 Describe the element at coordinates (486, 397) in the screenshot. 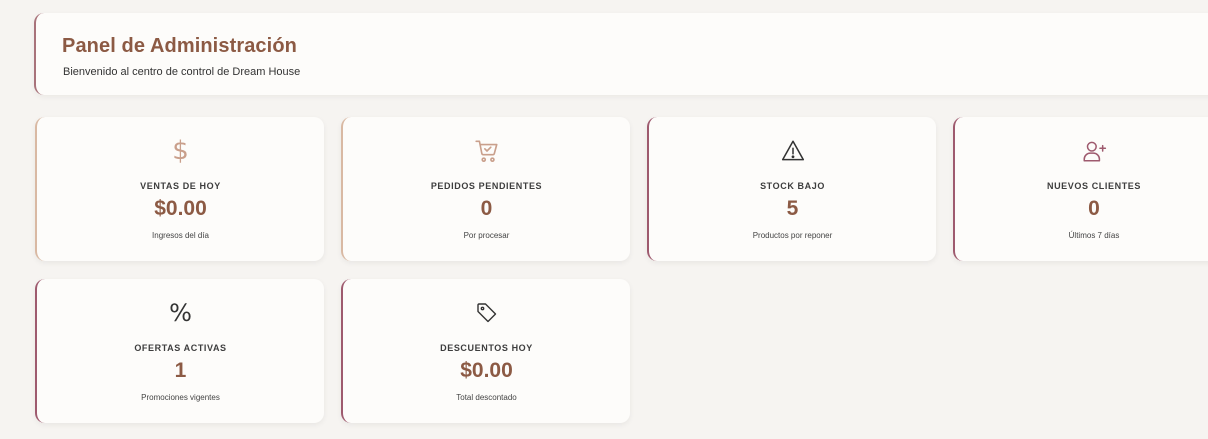

I see `stat-caption: Total descontado` at that location.